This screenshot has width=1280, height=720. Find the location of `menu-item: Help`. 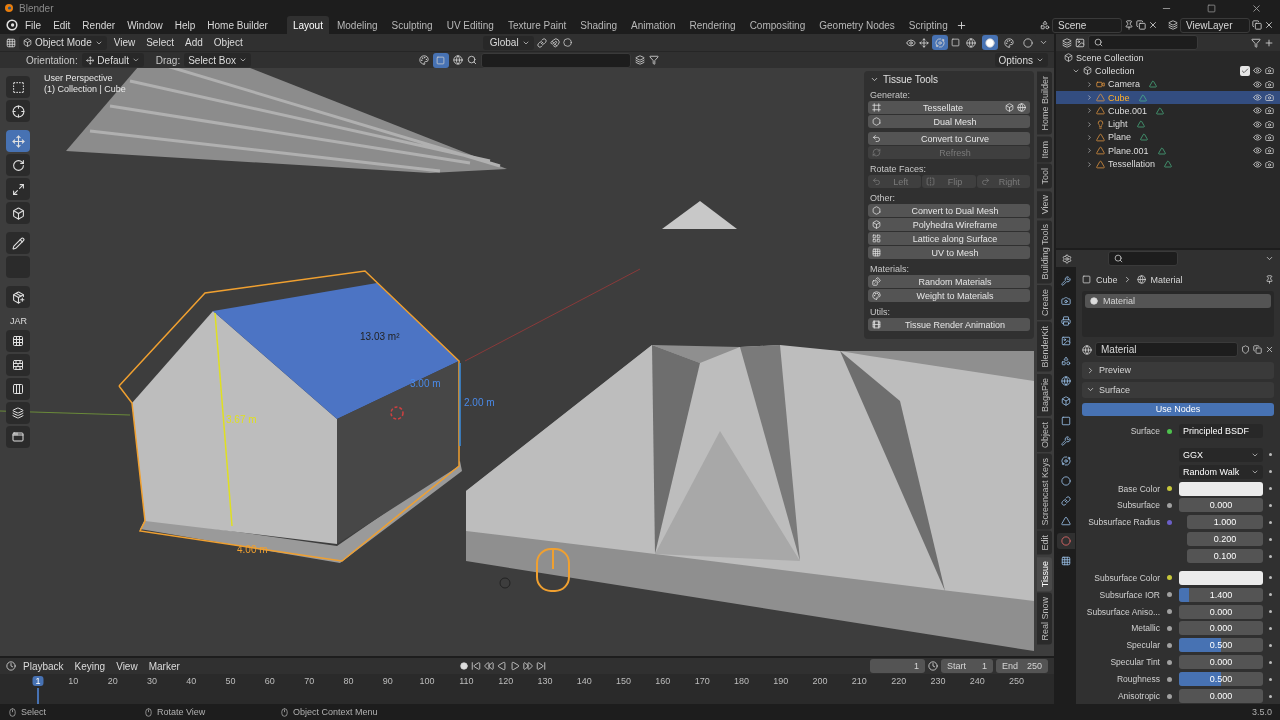

menu-item: Help is located at coordinates (185, 25).